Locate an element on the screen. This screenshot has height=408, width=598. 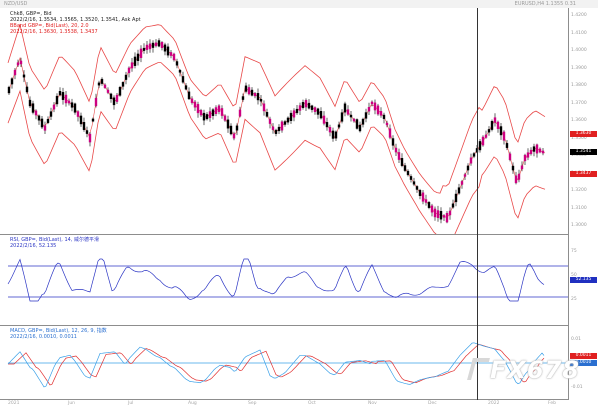
rsi-tick-label: 75 is located at coordinates (574, 251).